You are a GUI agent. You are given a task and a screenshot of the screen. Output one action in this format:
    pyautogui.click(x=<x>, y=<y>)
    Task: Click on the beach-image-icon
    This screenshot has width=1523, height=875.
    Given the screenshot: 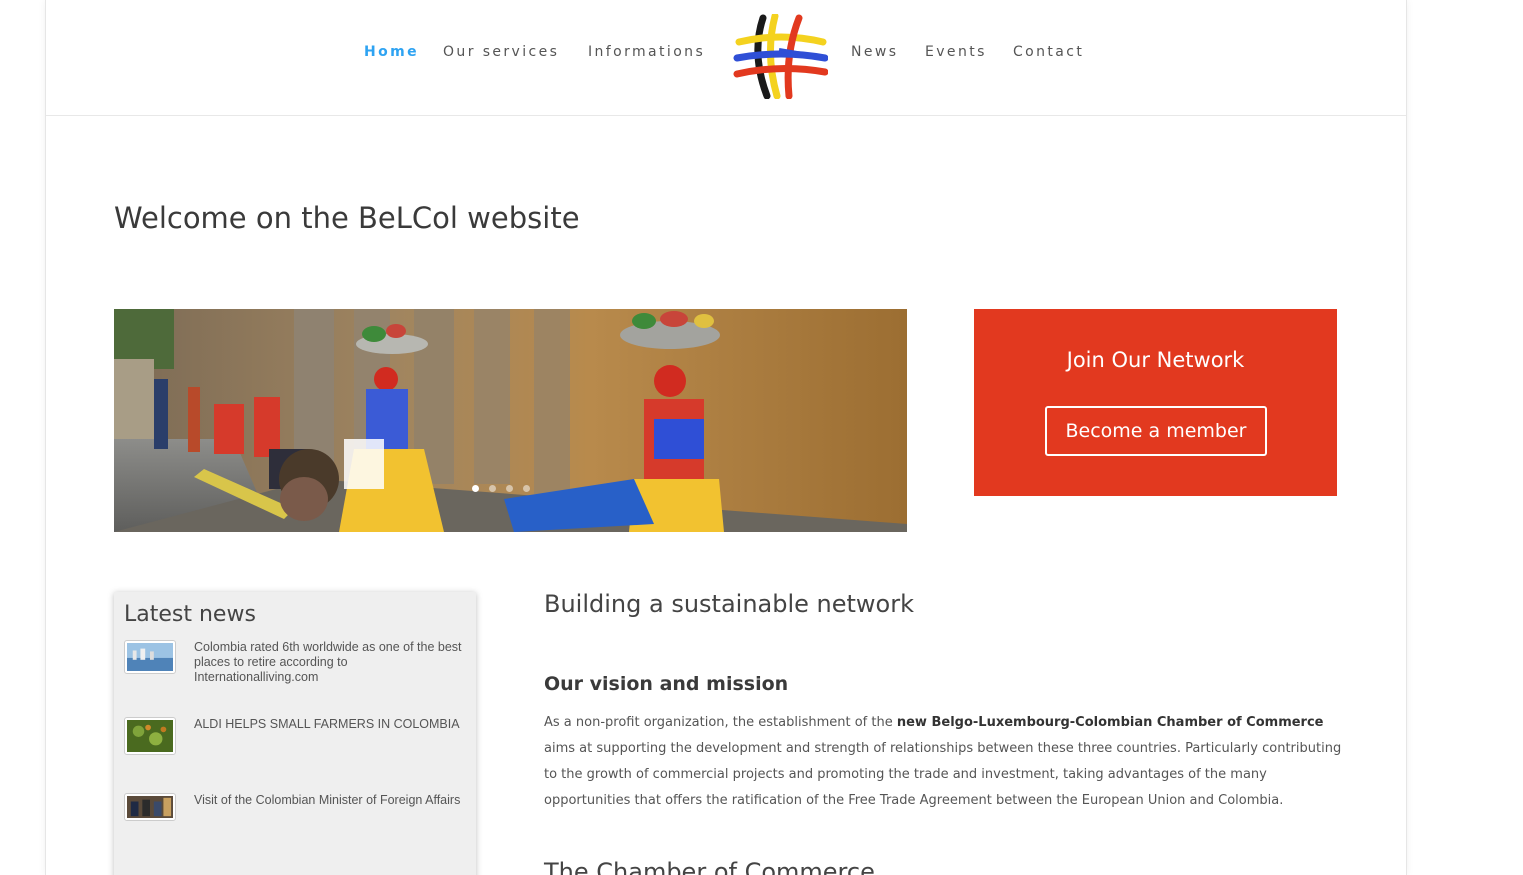 What is the action you would take?
    pyautogui.click(x=150, y=657)
    